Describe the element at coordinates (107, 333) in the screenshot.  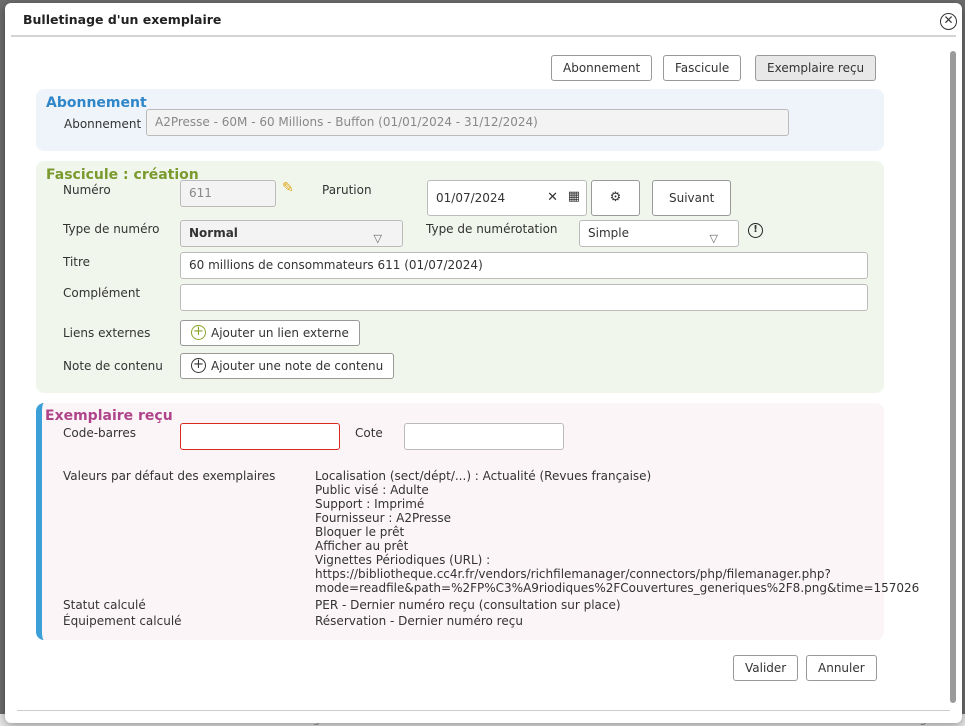
I see `liens-externes-label: Liens externes` at that location.